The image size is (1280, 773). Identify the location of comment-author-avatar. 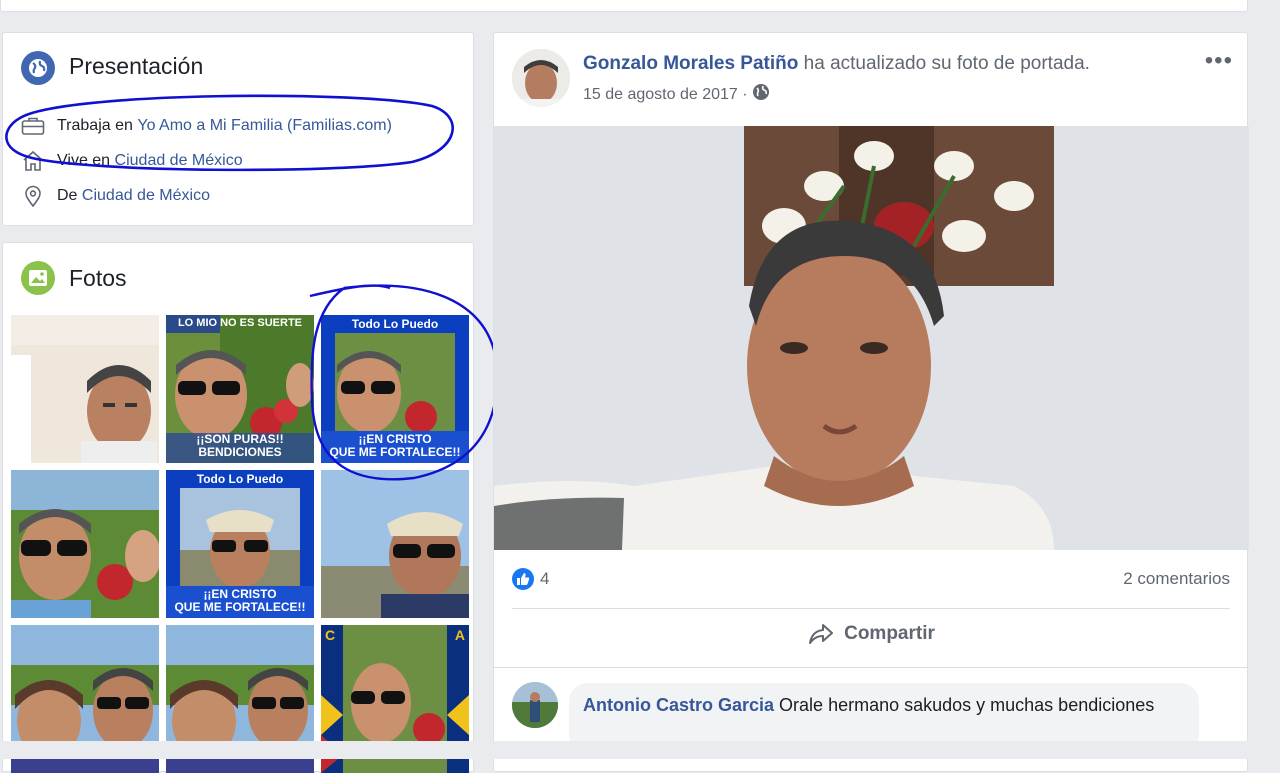
(535, 705).